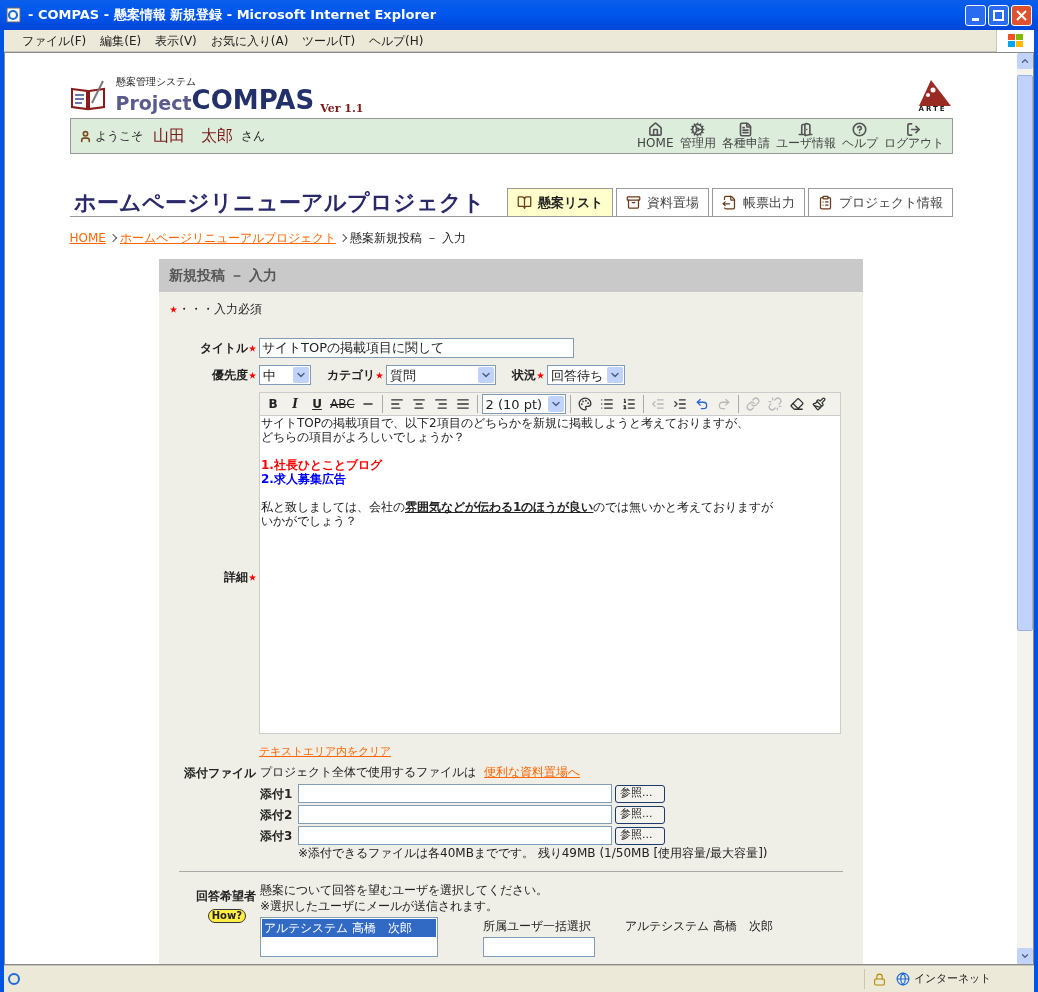 This screenshot has width=1038, height=992. Describe the element at coordinates (524, 375) in the screenshot. I see `field-label: 状況` at that location.